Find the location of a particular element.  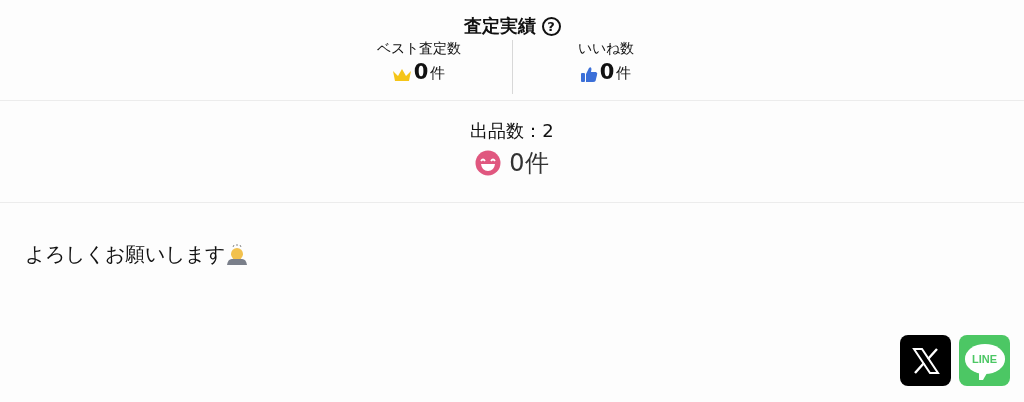

listing-count: 出品数：2 is located at coordinates (512, 131).